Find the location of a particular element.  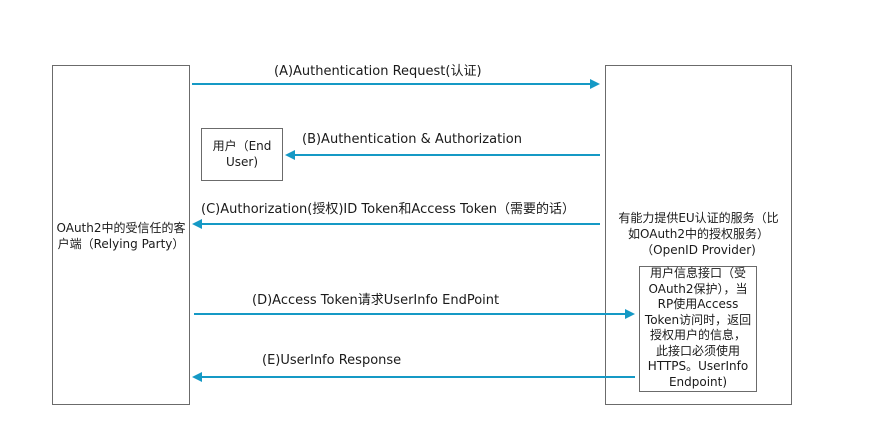

arrow-d-head is located at coordinates (630, 314).